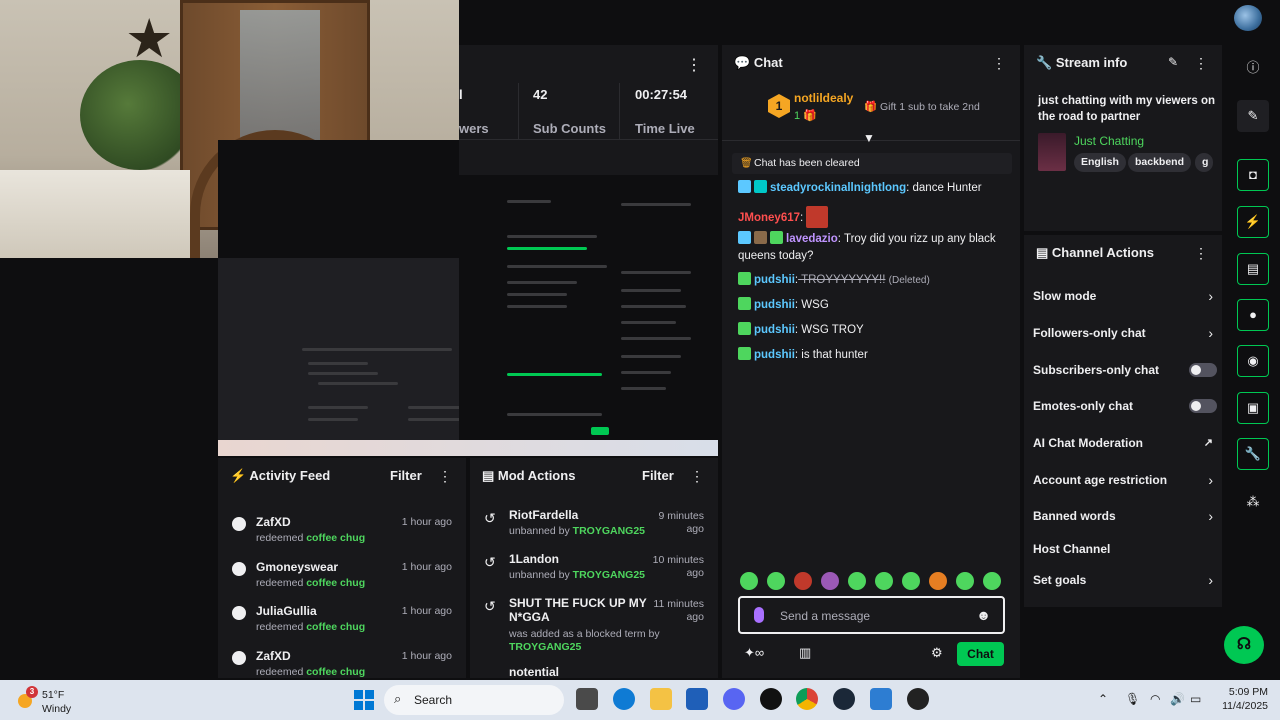 The height and width of the screenshot is (720, 1280). What do you see at coordinates (1125, 296) in the screenshot?
I see `action-slow-mode: Slow mode ›` at bounding box center [1125, 296].